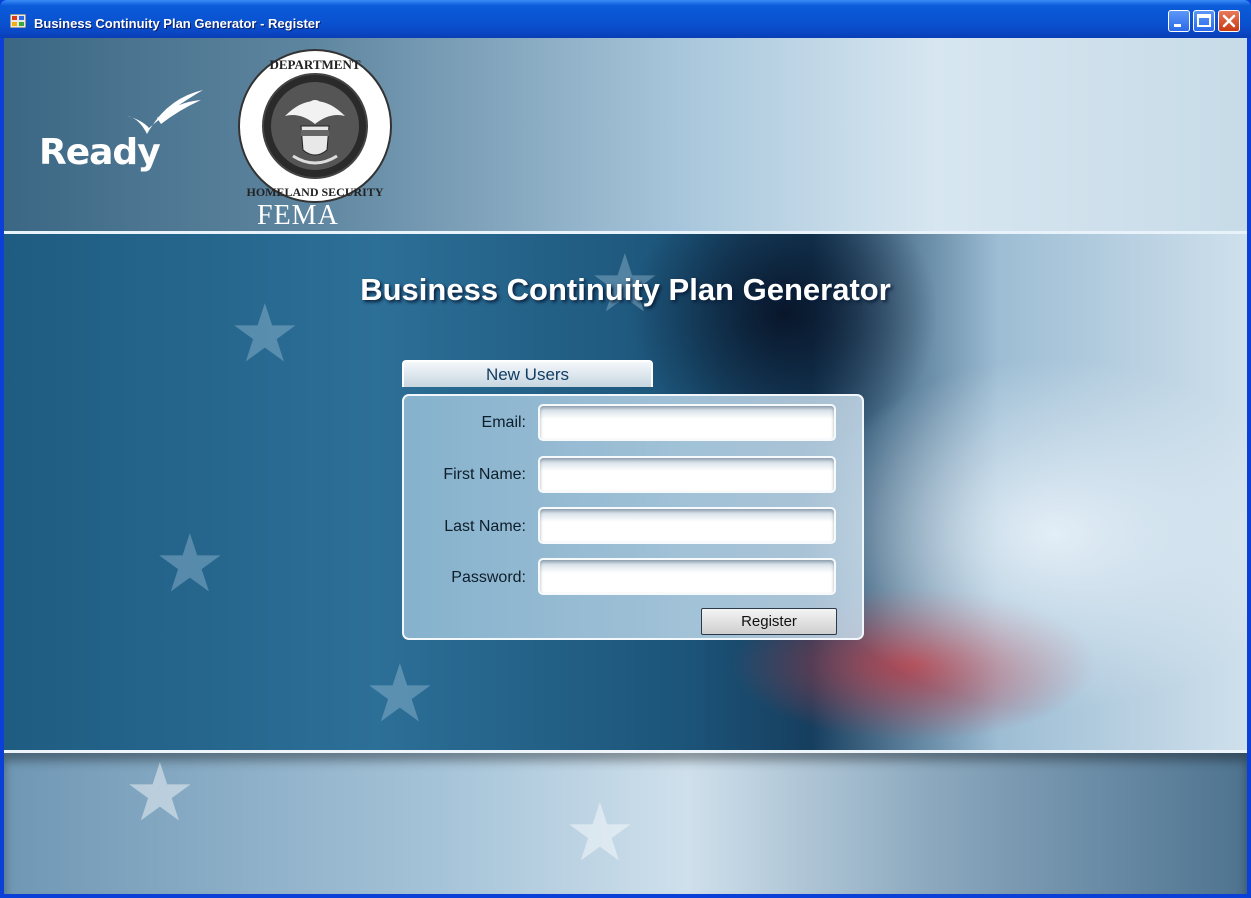  Describe the element at coordinates (527, 373) in the screenshot. I see `tab-new-users: New Users` at that location.